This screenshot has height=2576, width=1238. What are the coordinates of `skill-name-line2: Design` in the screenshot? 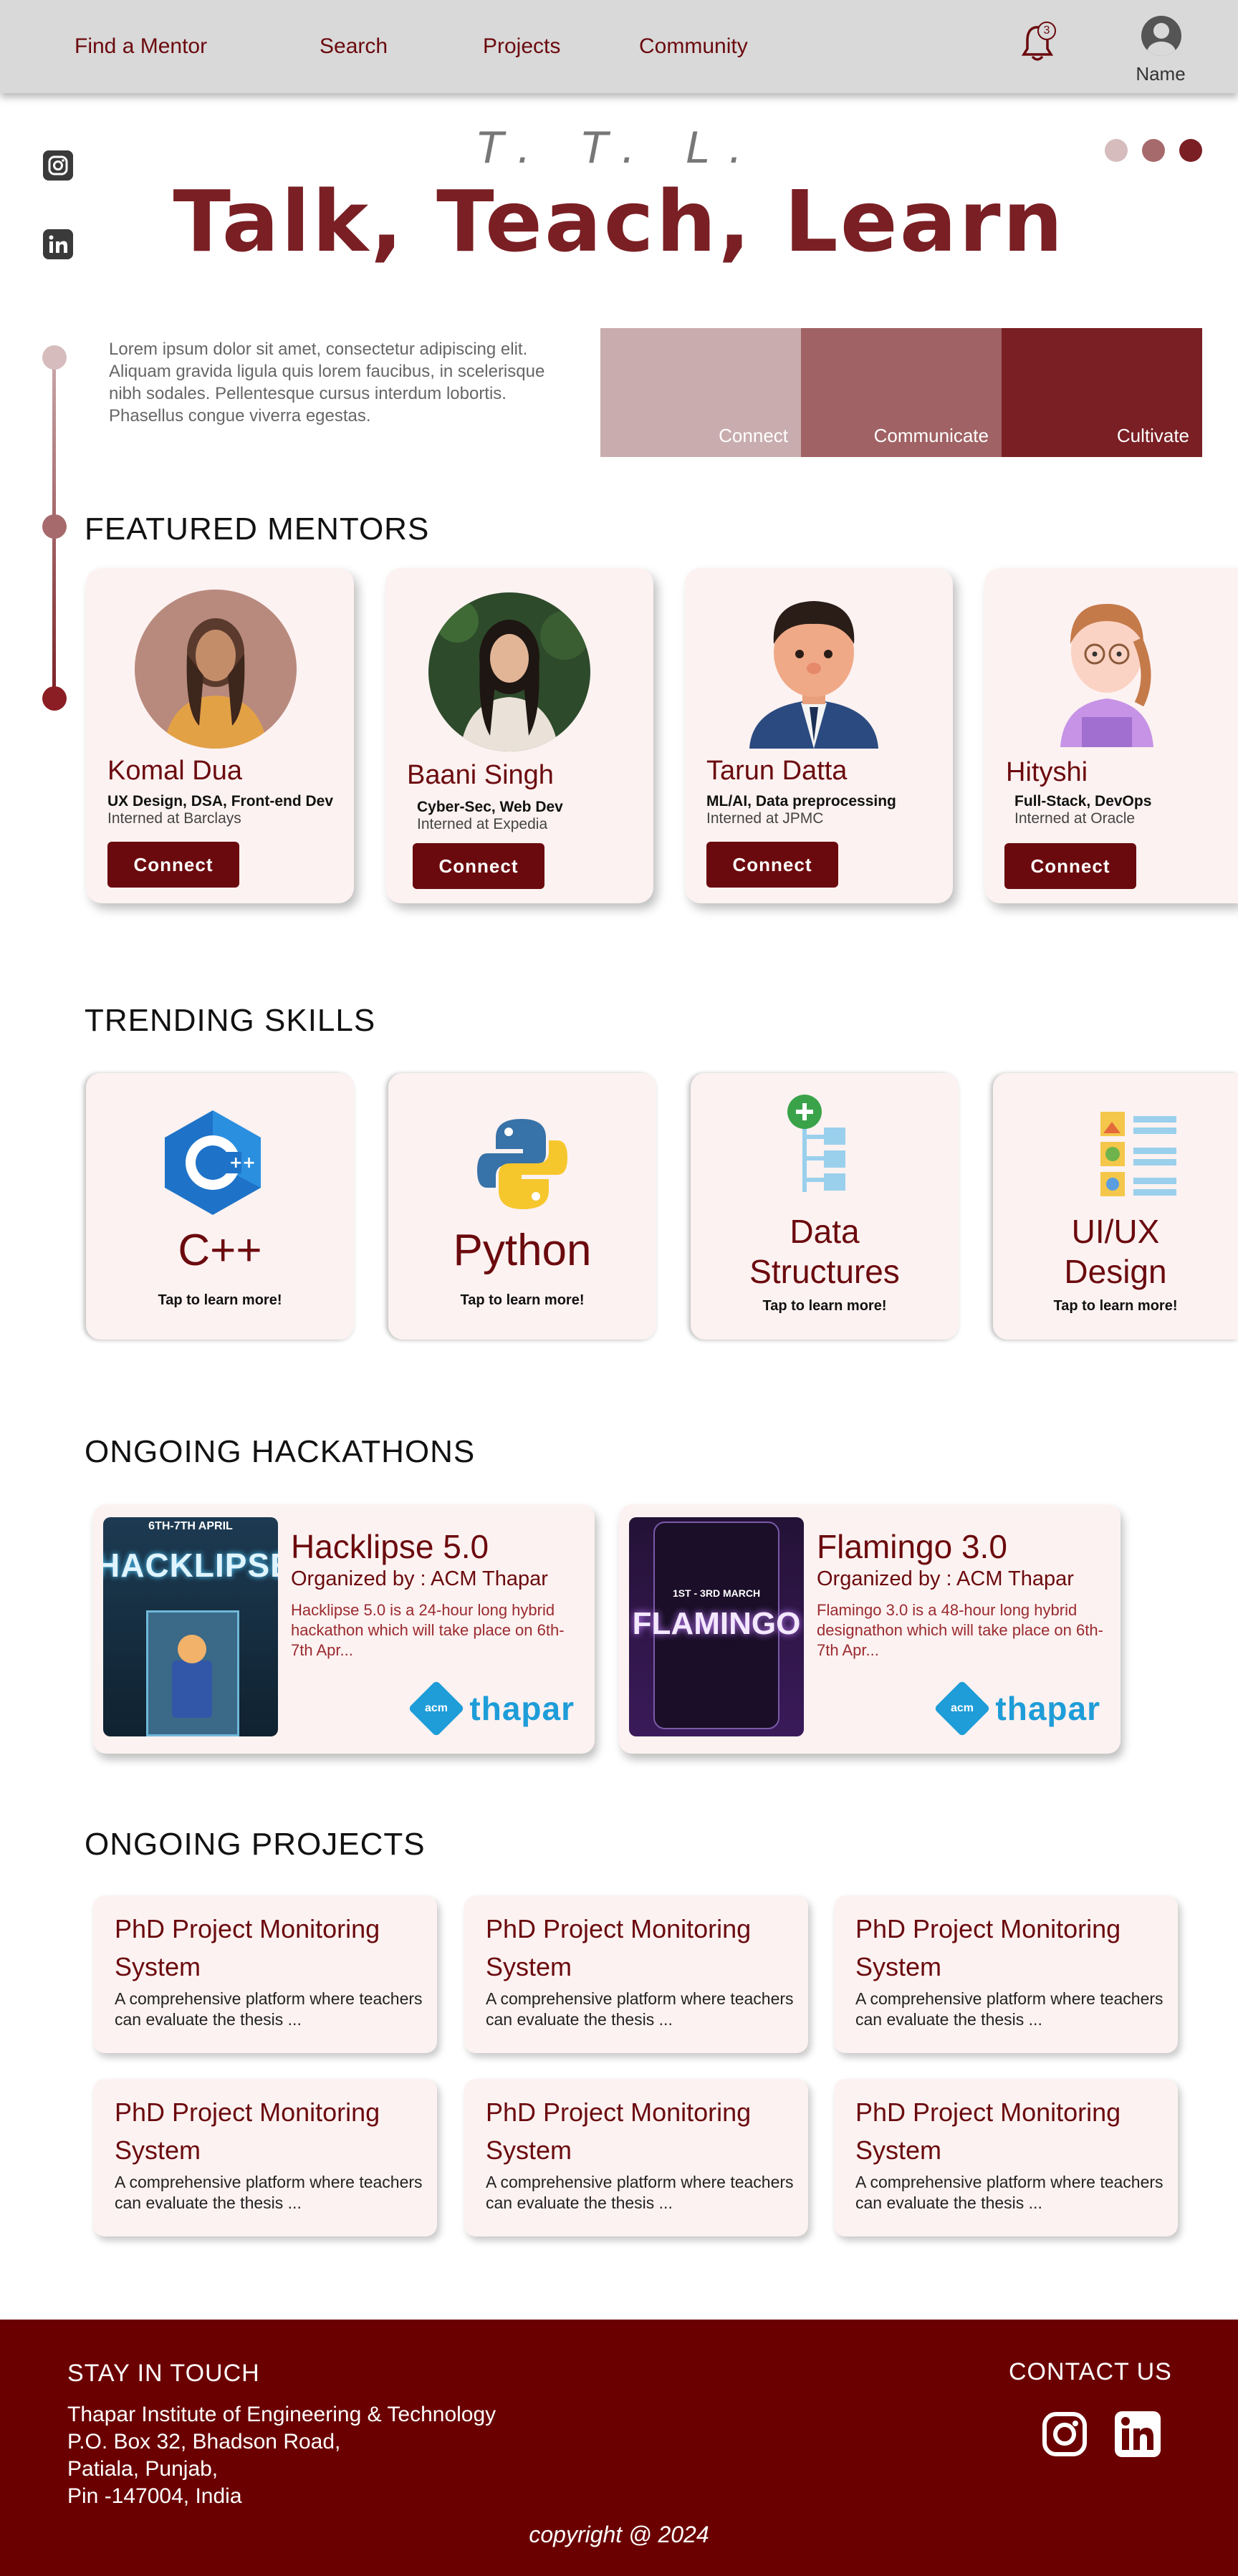 It's located at (1115, 1272).